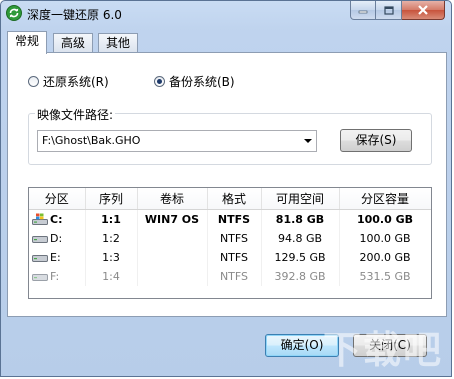 The height and width of the screenshot is (379, 454). What do you see at coordinates (27, 42) in the screenshot?
I see `tab-general: 常规` at bounding box center [27, 42].